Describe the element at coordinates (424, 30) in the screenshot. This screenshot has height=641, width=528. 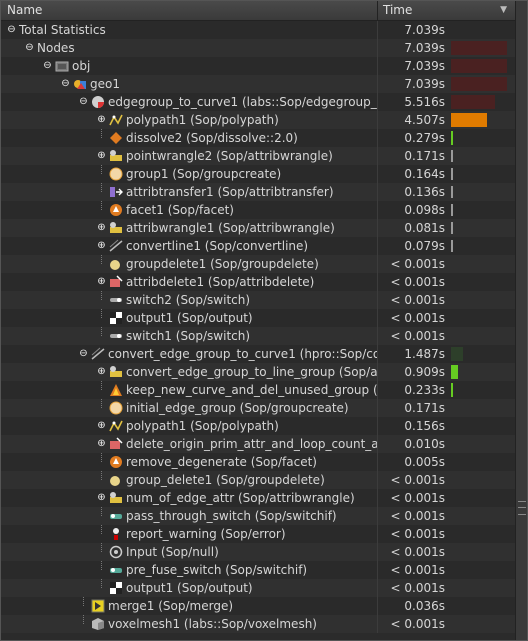
I see `time-cell: 7.039s` at that location.